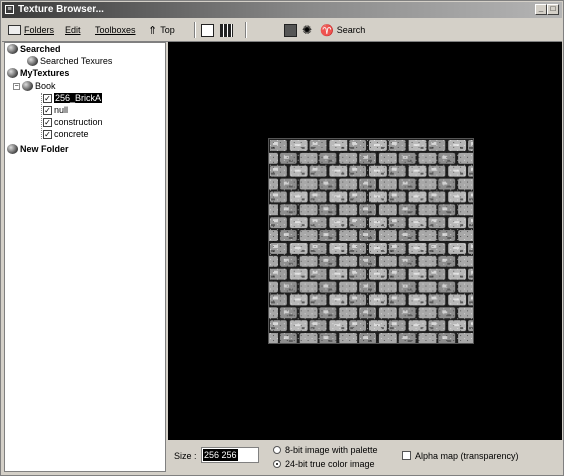  I want to click on tree-label: concrete, so click(71, 134).